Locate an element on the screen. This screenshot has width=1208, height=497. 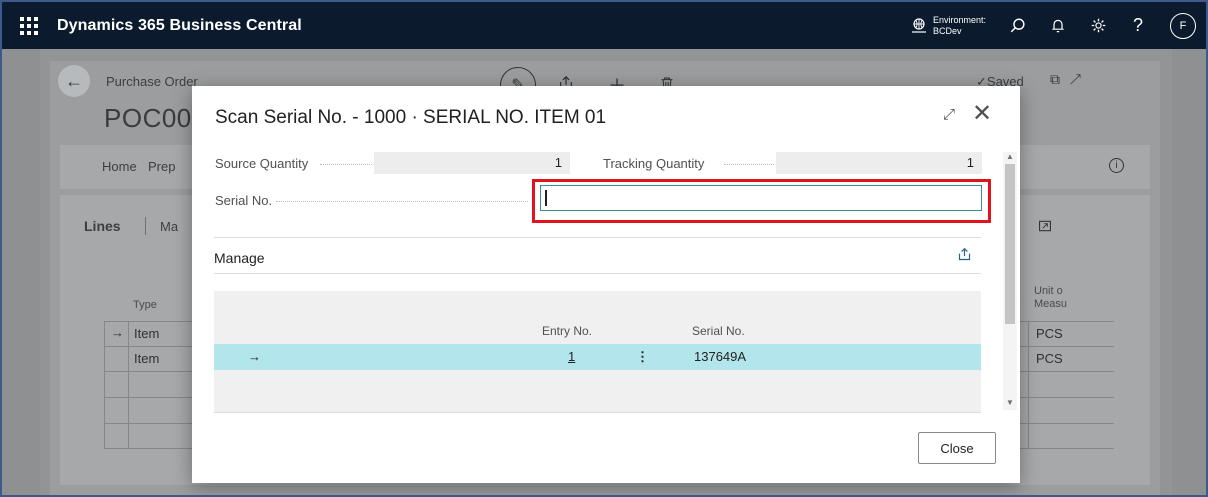
scrollbar: ▲ ▼ is located at coordinates (1010, 281).